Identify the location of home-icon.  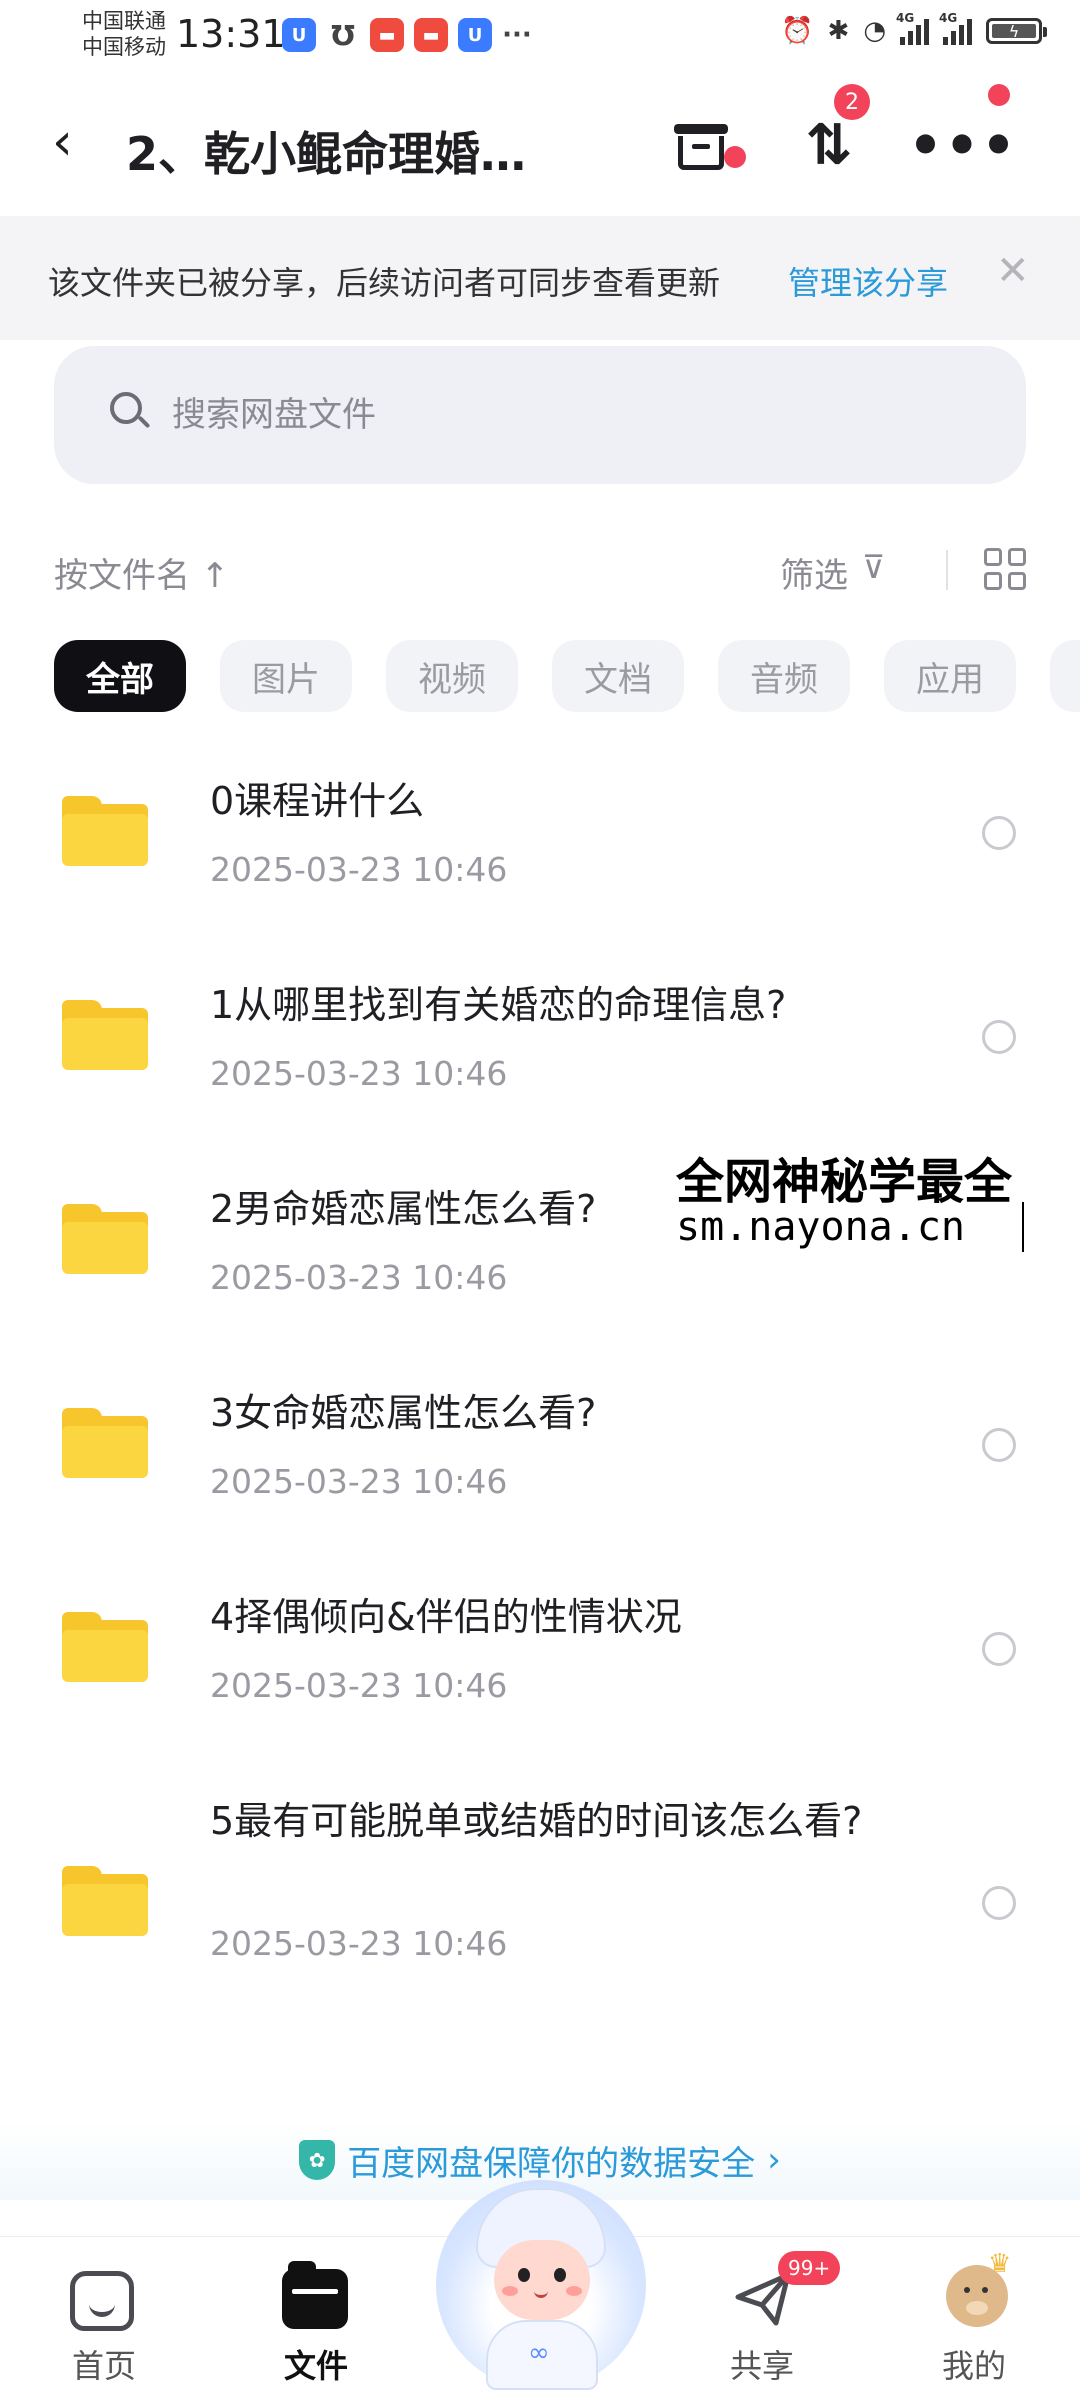
(102, 2301).